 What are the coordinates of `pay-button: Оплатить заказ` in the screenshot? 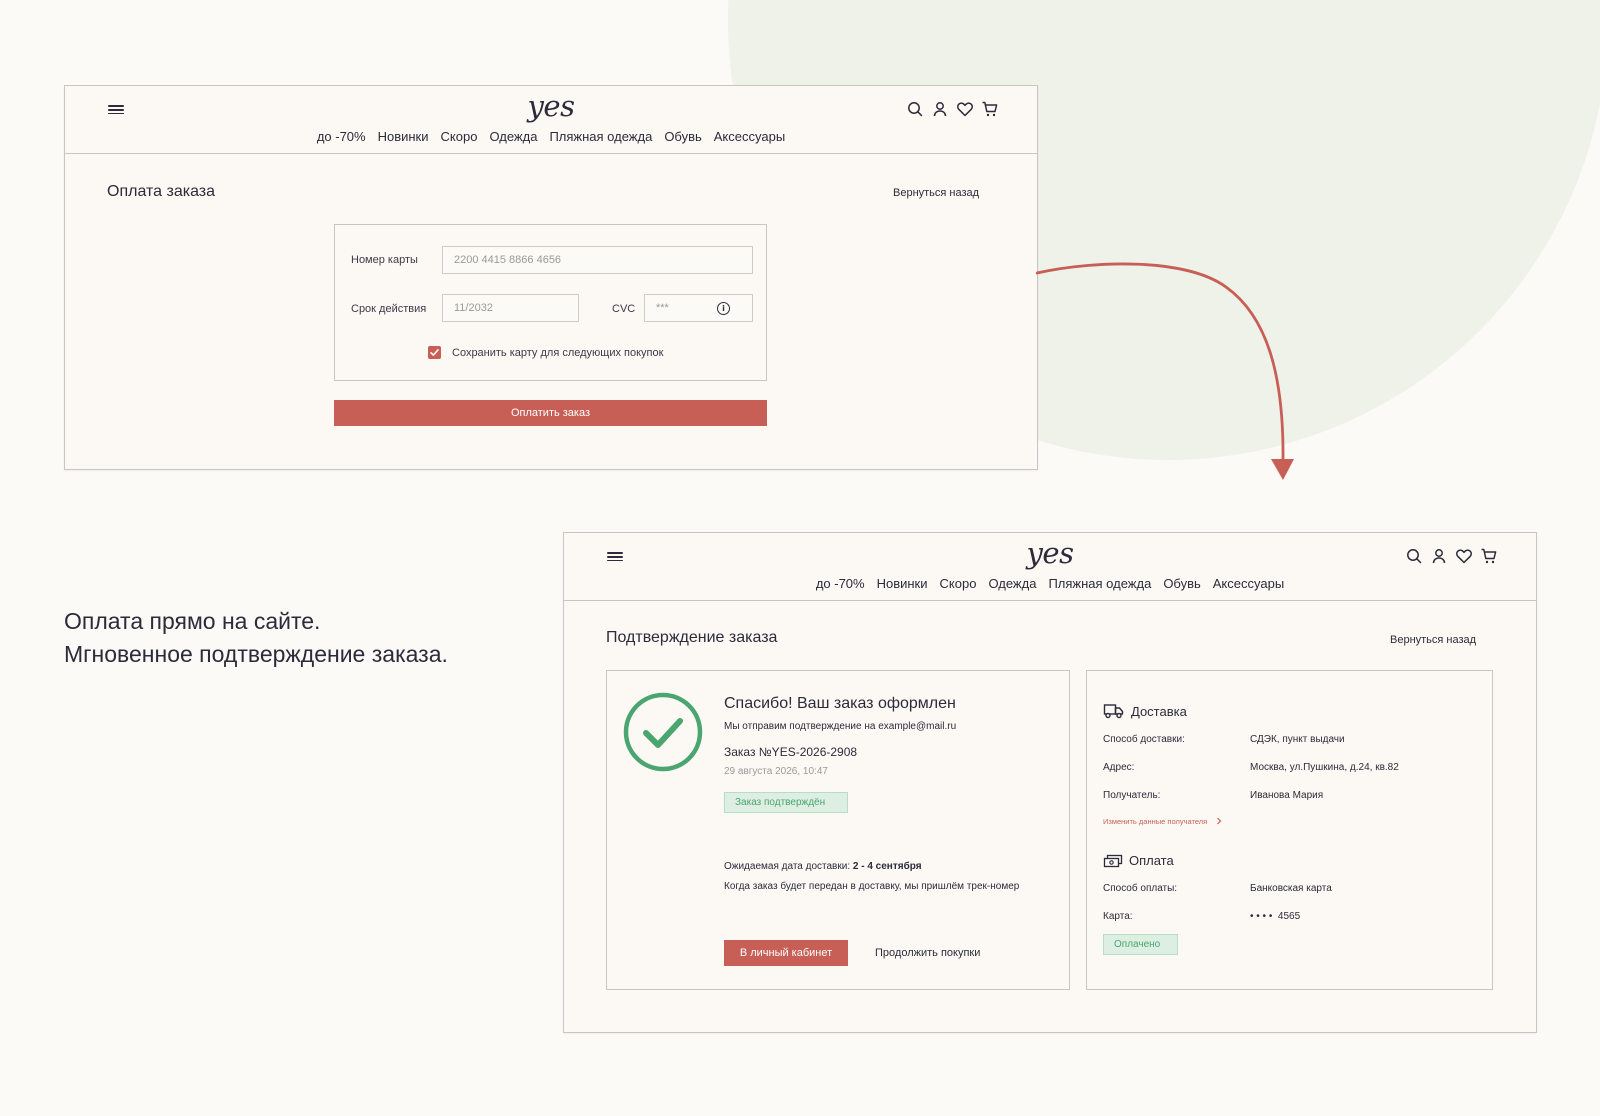 It's located at (550, 413).